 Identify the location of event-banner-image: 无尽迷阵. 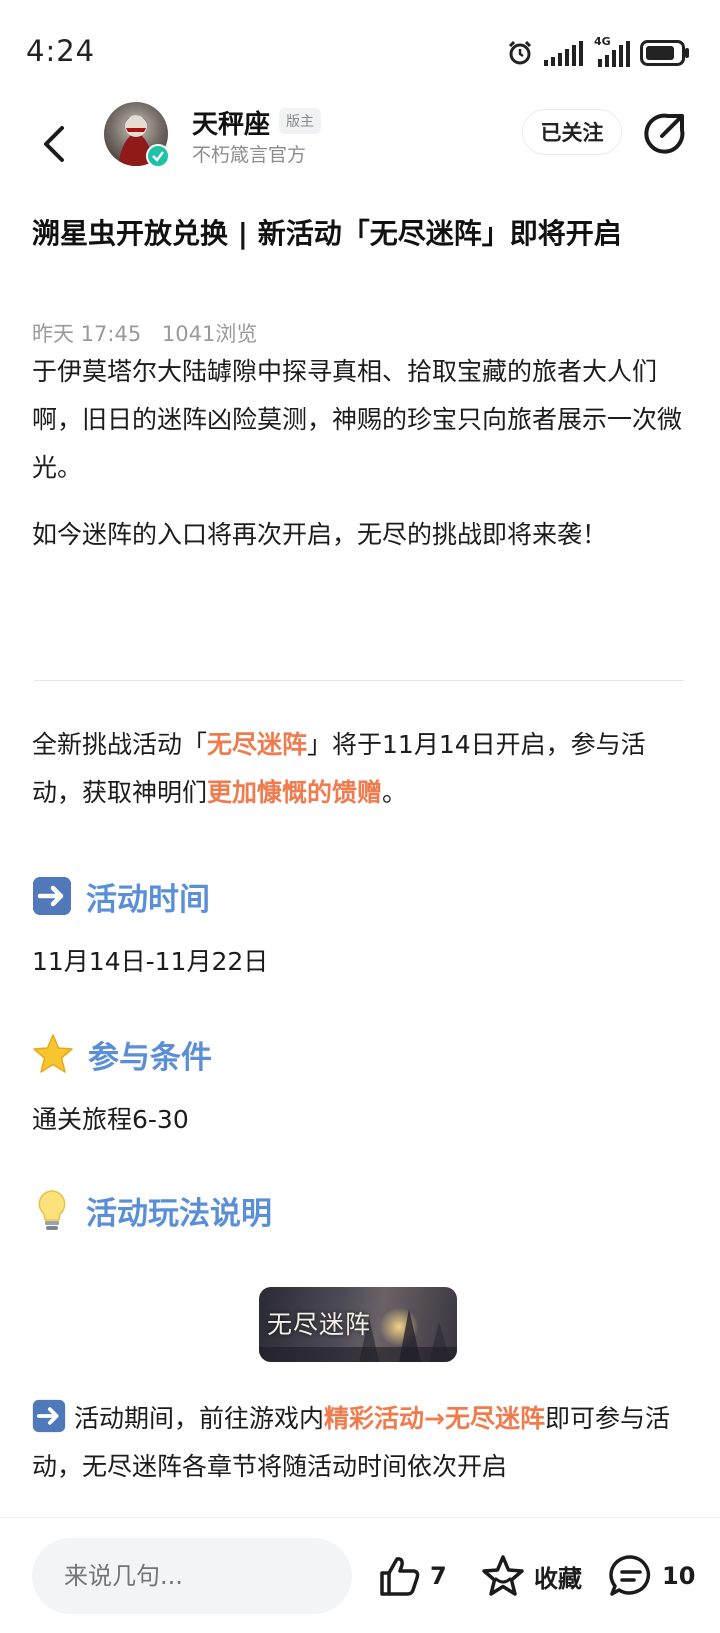
(358, 1324).